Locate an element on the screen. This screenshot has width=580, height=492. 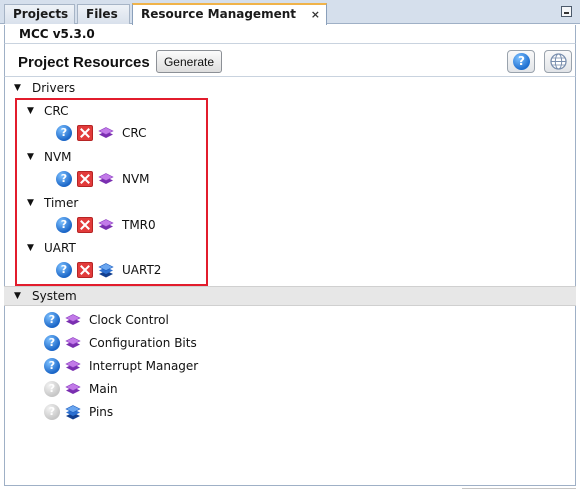
page-title: Project Resources is located at coordinates (84, 62).